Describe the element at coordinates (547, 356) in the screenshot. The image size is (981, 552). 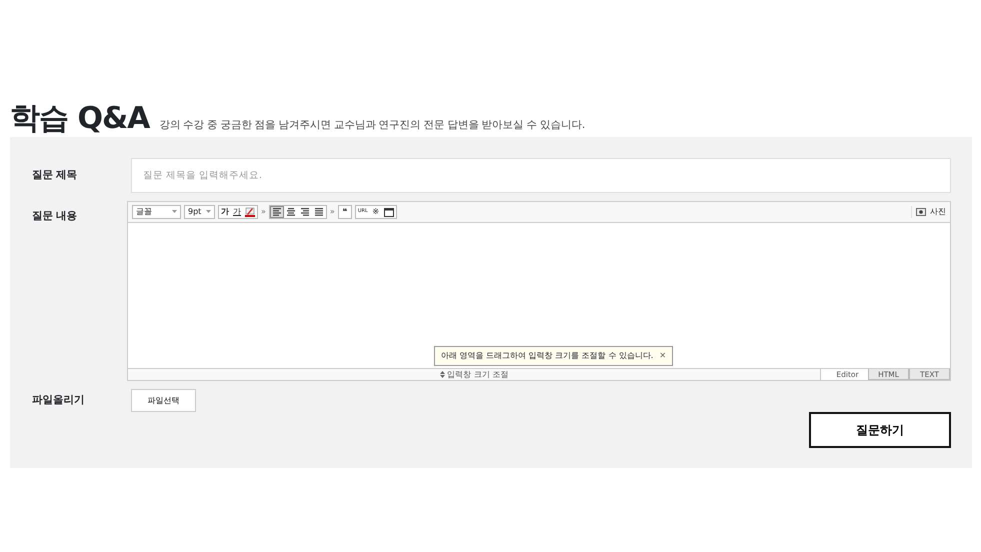
I see `tooltip-text: 아래 영역을 드래그하여 입력창 크기를 조절할 수 있습니다.` at that location.